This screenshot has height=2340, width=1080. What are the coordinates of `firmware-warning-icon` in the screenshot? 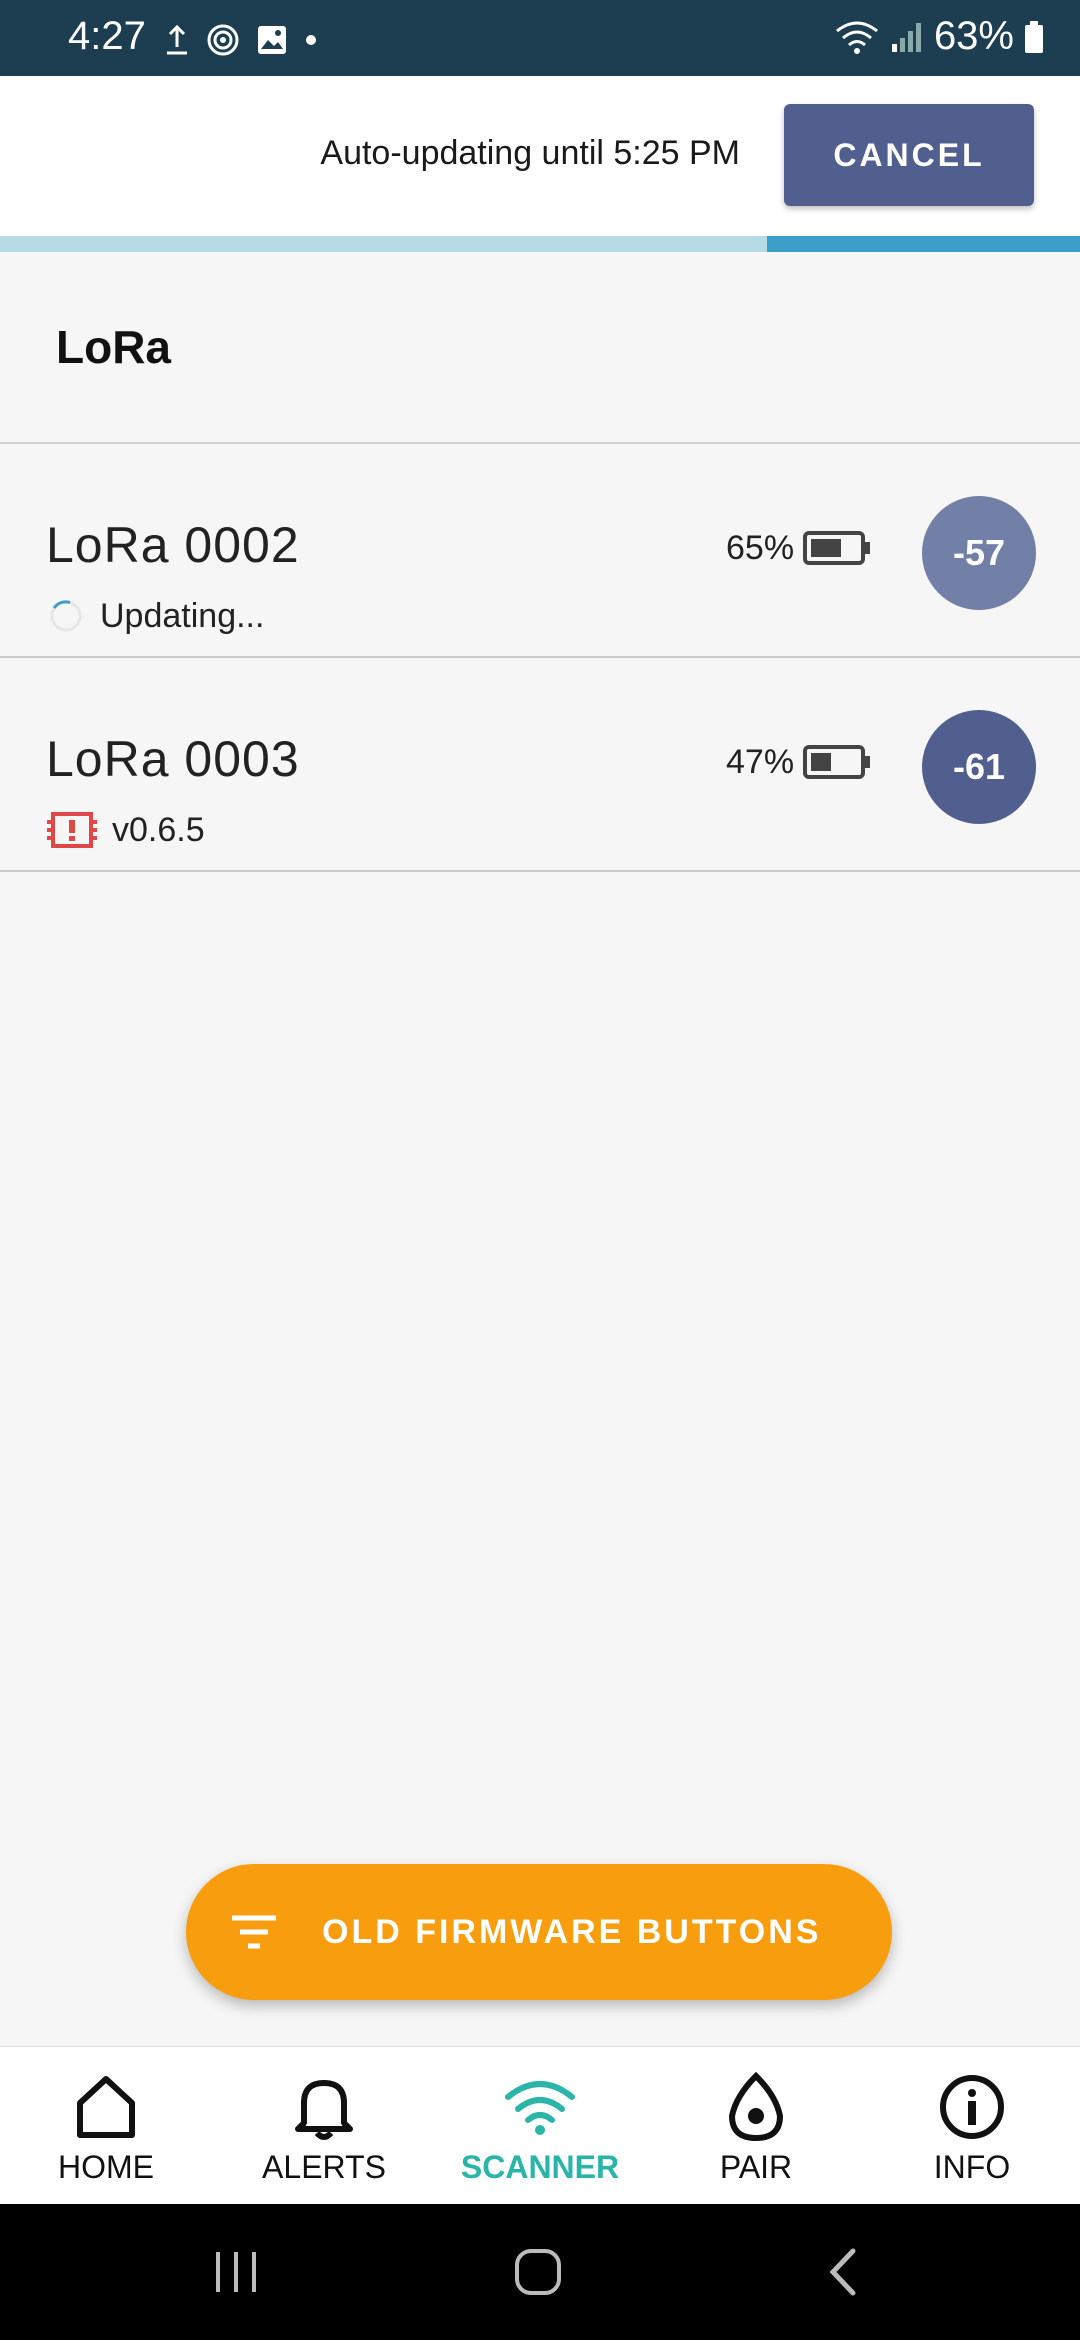 It's located at (72, 830).